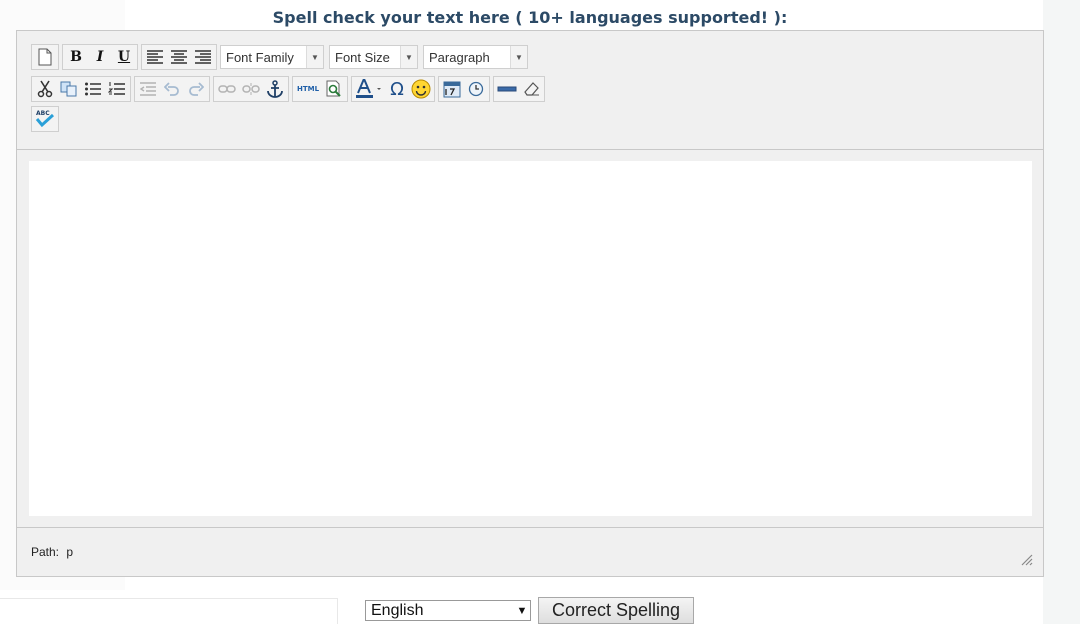  Describe the element at coordinates (155, 57) in the screenshot. I see `align-left-icon` at that location.